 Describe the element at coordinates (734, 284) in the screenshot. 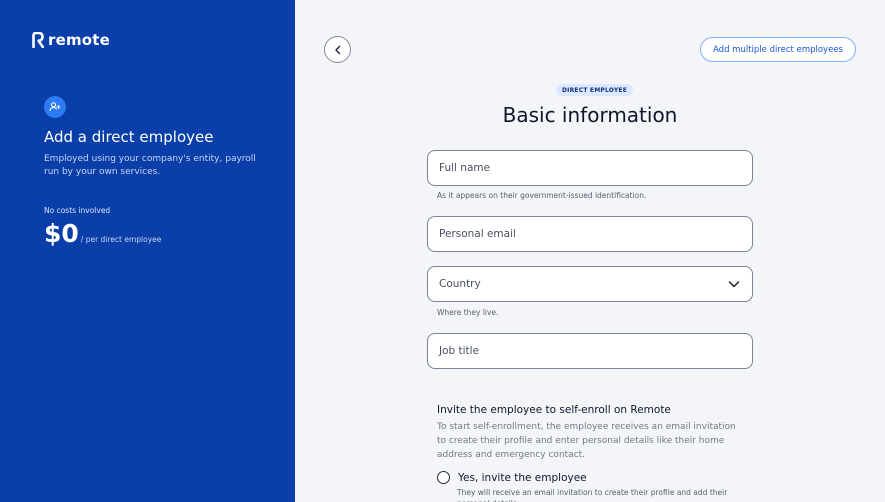

I see `chevron-down-icon` at that location.